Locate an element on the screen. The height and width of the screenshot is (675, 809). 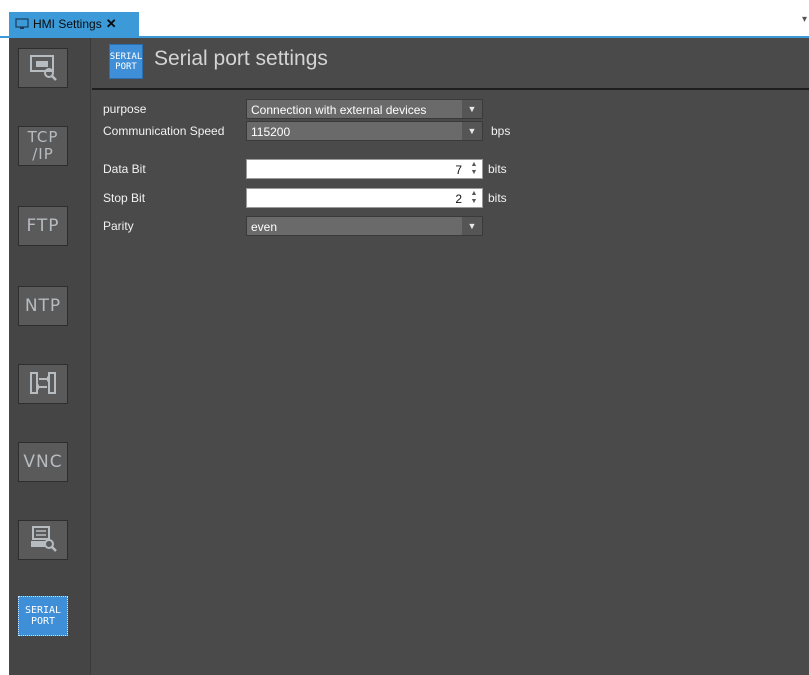
stop-bit-row: Stop Bit 2 ▲ ▼ bits is located at coordinates (450, 198).